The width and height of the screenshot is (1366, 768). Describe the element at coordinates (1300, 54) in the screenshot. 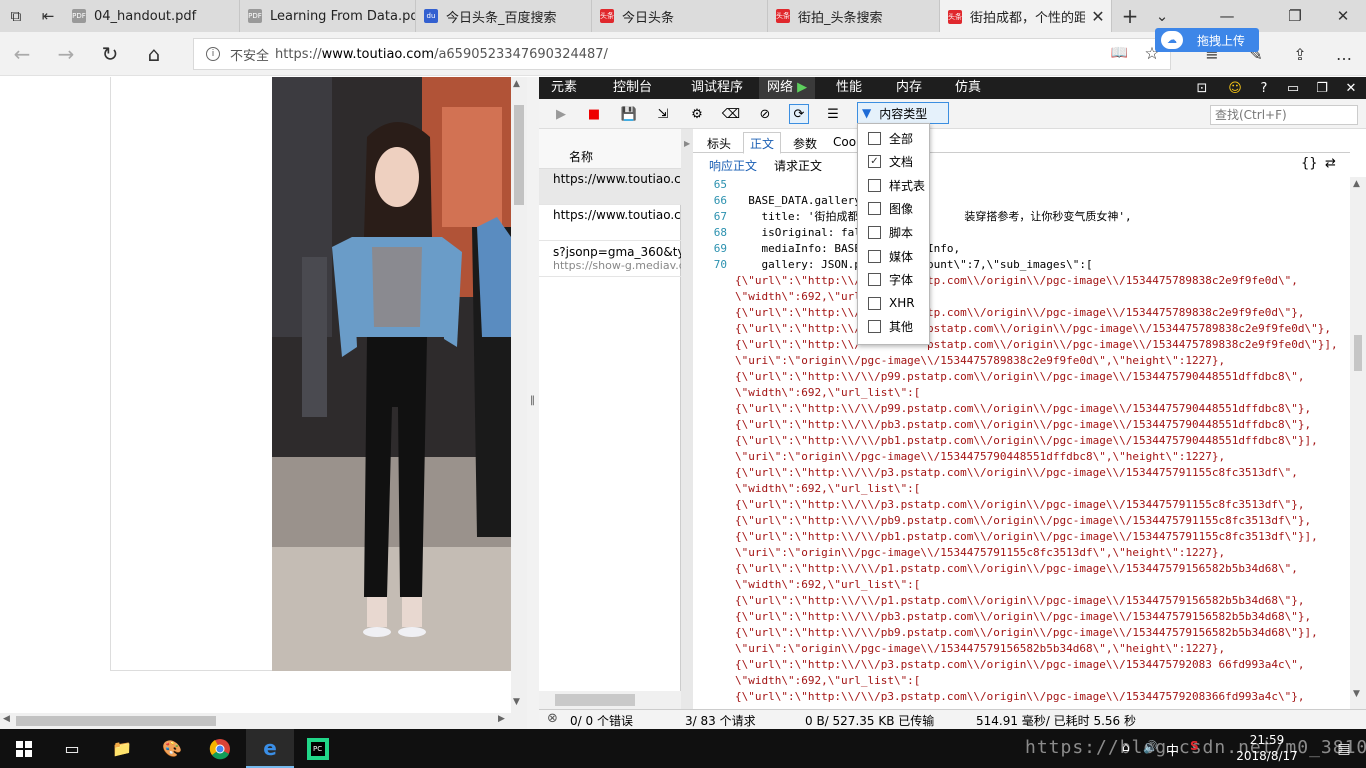

I see `share-icon: ⇪` at that location.